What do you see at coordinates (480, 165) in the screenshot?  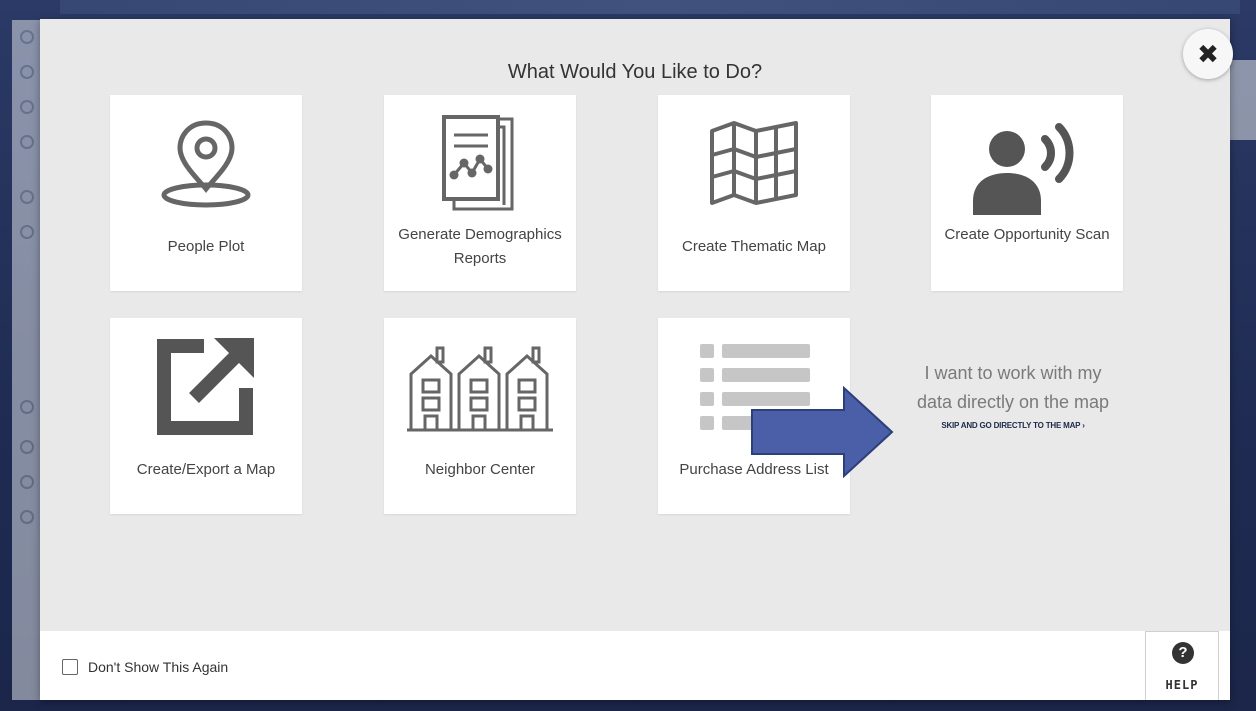 I see `report-chart-icon` at bounding box center [480, 165].